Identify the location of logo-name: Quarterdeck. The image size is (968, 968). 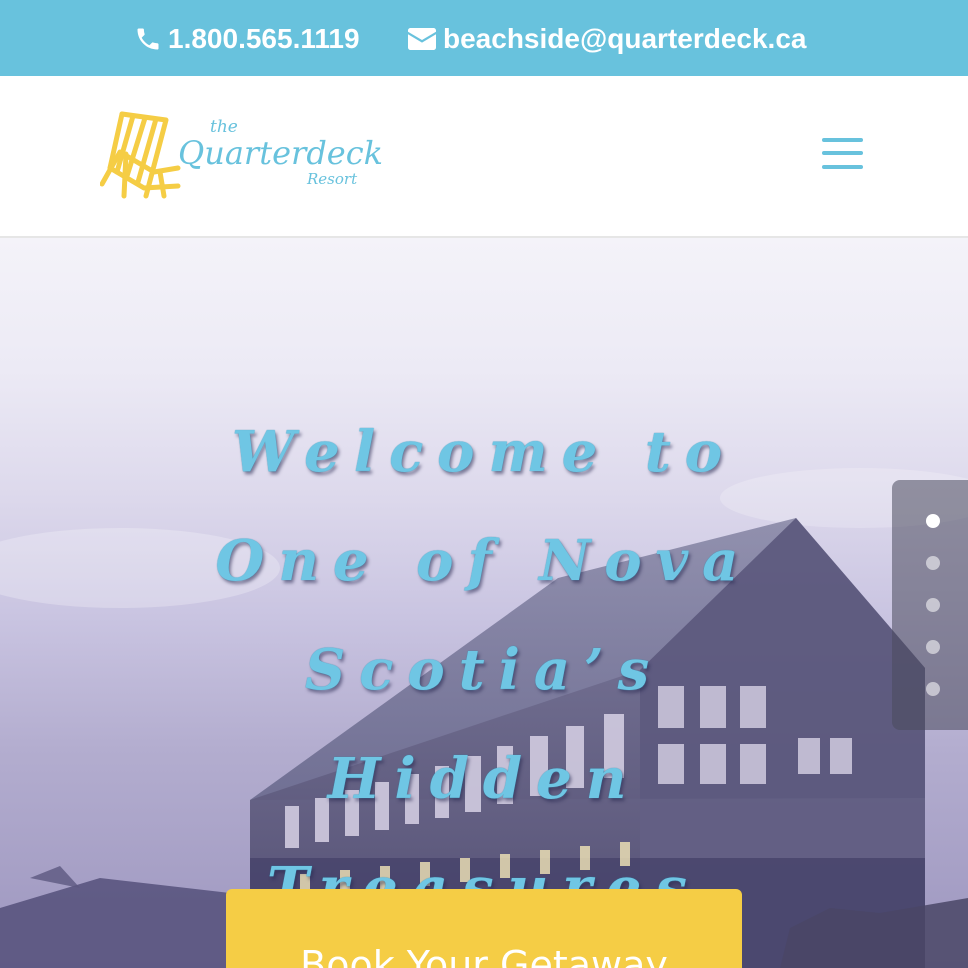
(280, 153).